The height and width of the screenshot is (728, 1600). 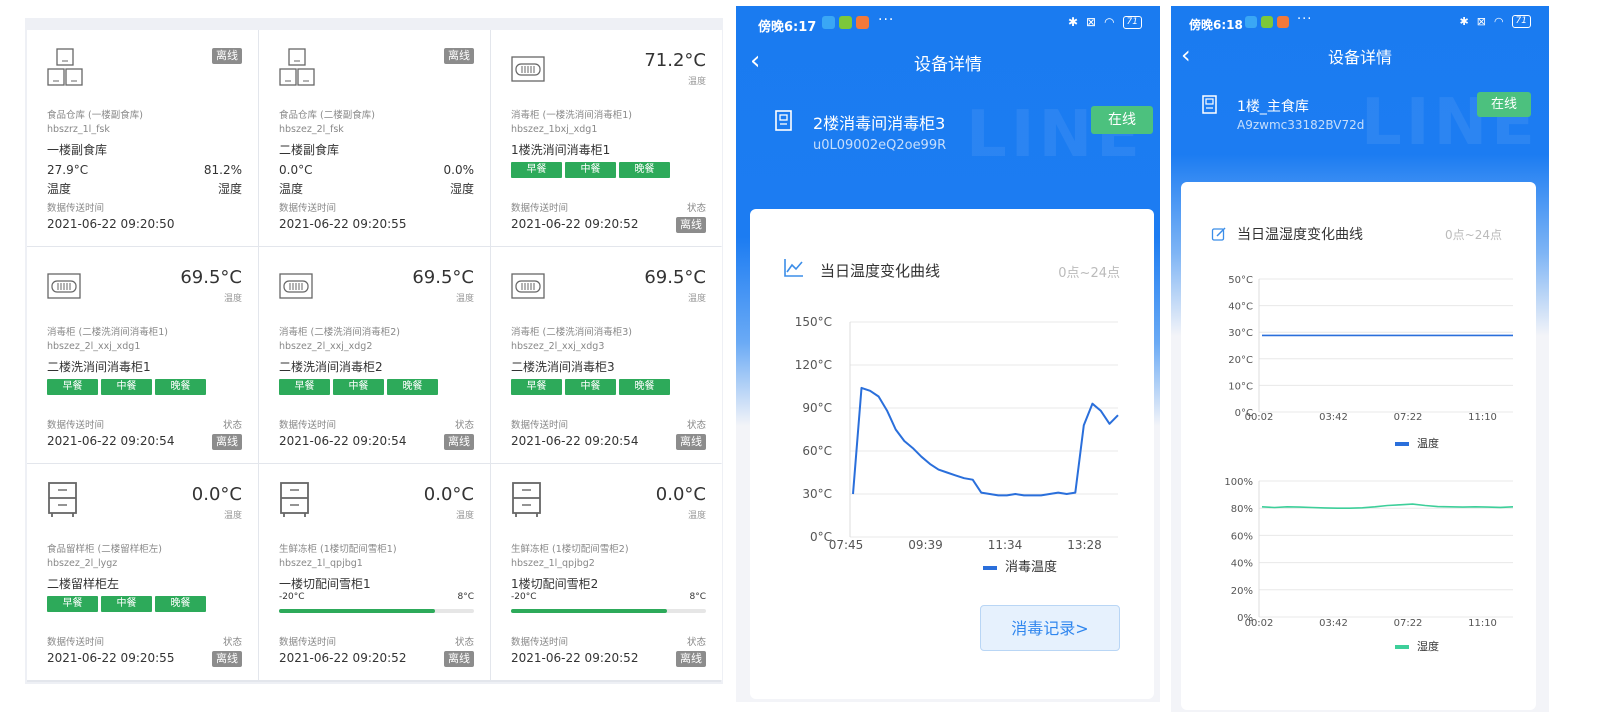 I want to click on warehouse-icon, so click(x=65, y=67).